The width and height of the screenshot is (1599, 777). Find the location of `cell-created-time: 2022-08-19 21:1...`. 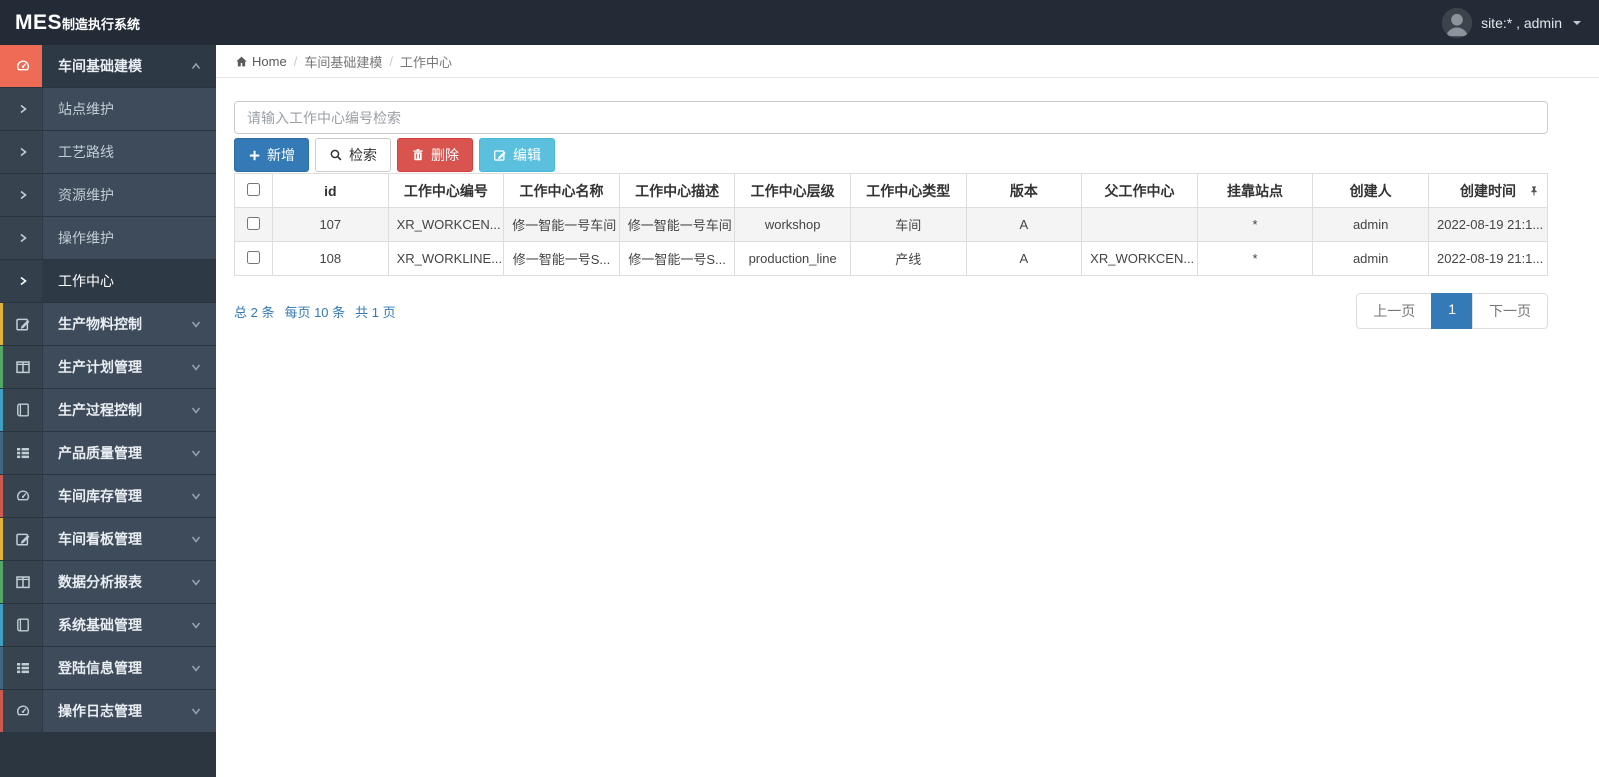

cell-created-time: 2022-08-19 21:1... is located at coordinates (1488, 224).